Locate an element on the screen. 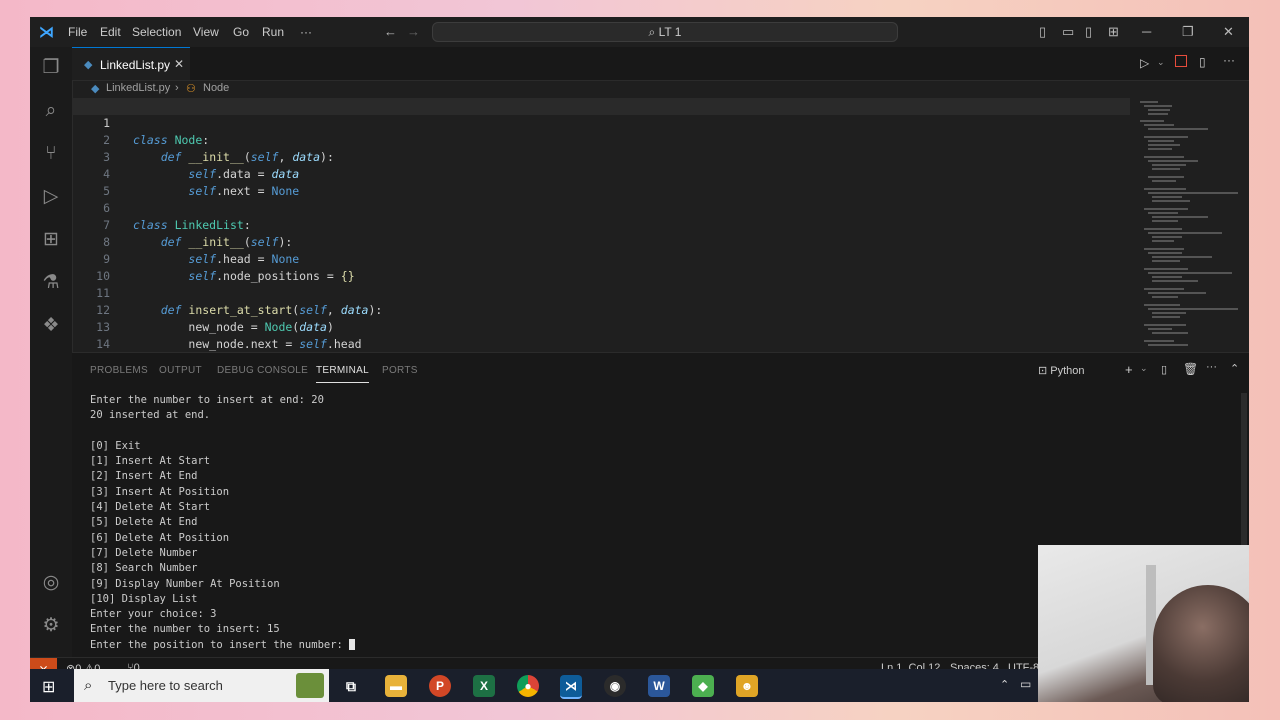 The width and height of the screenshot is (1280, 720). terminal-shell-selector: ⊡ Python is located at coordinates (1061, 370).